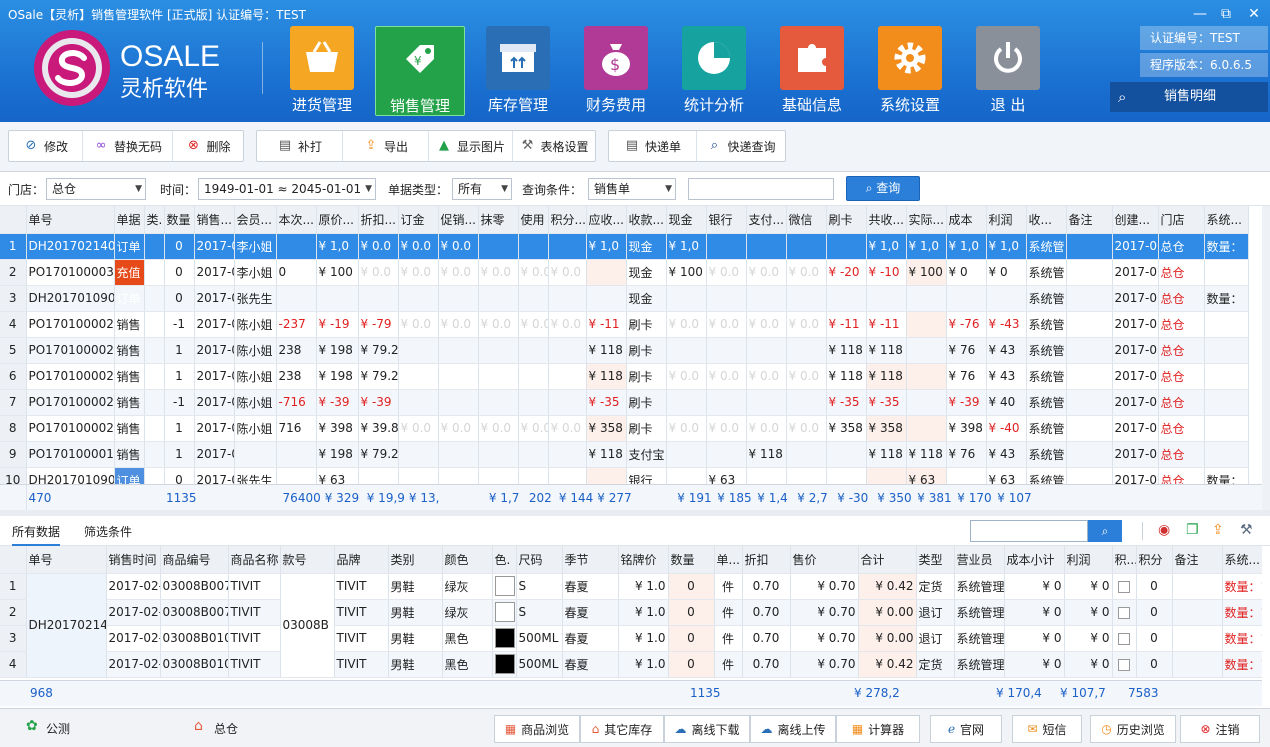  Describe the element at coordinates (498, 220) in the screenshot. I see `column-header: 抹零` at that location.